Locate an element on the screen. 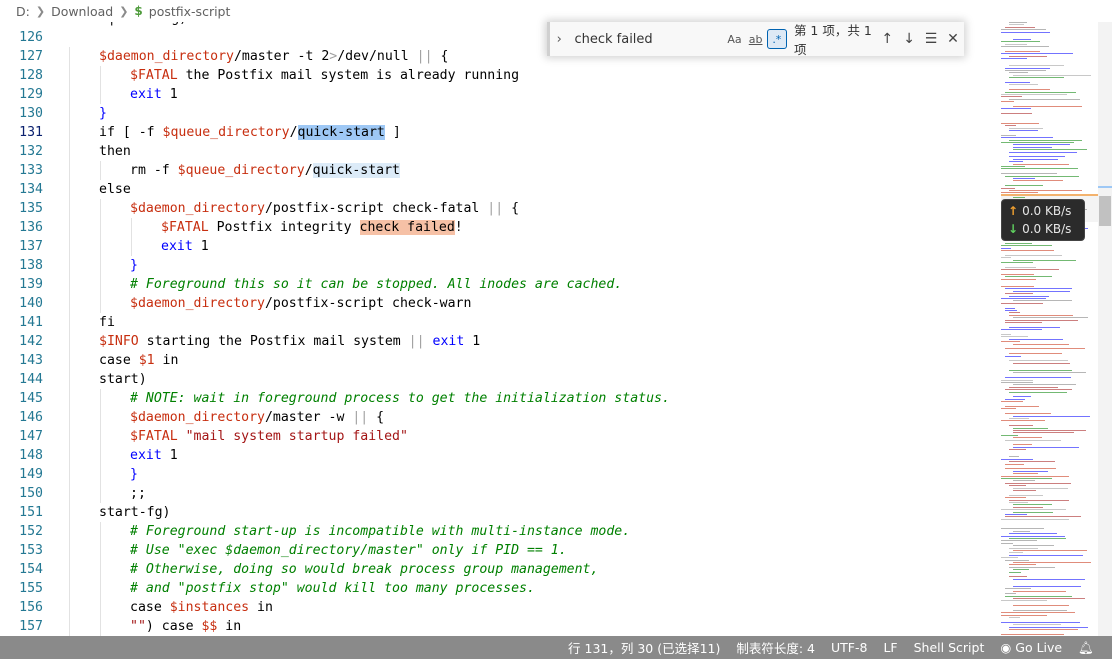 The width and height of the screenshot is (1112, 659). code-line: 129 exit 1 is located at coordinates (495, 94).